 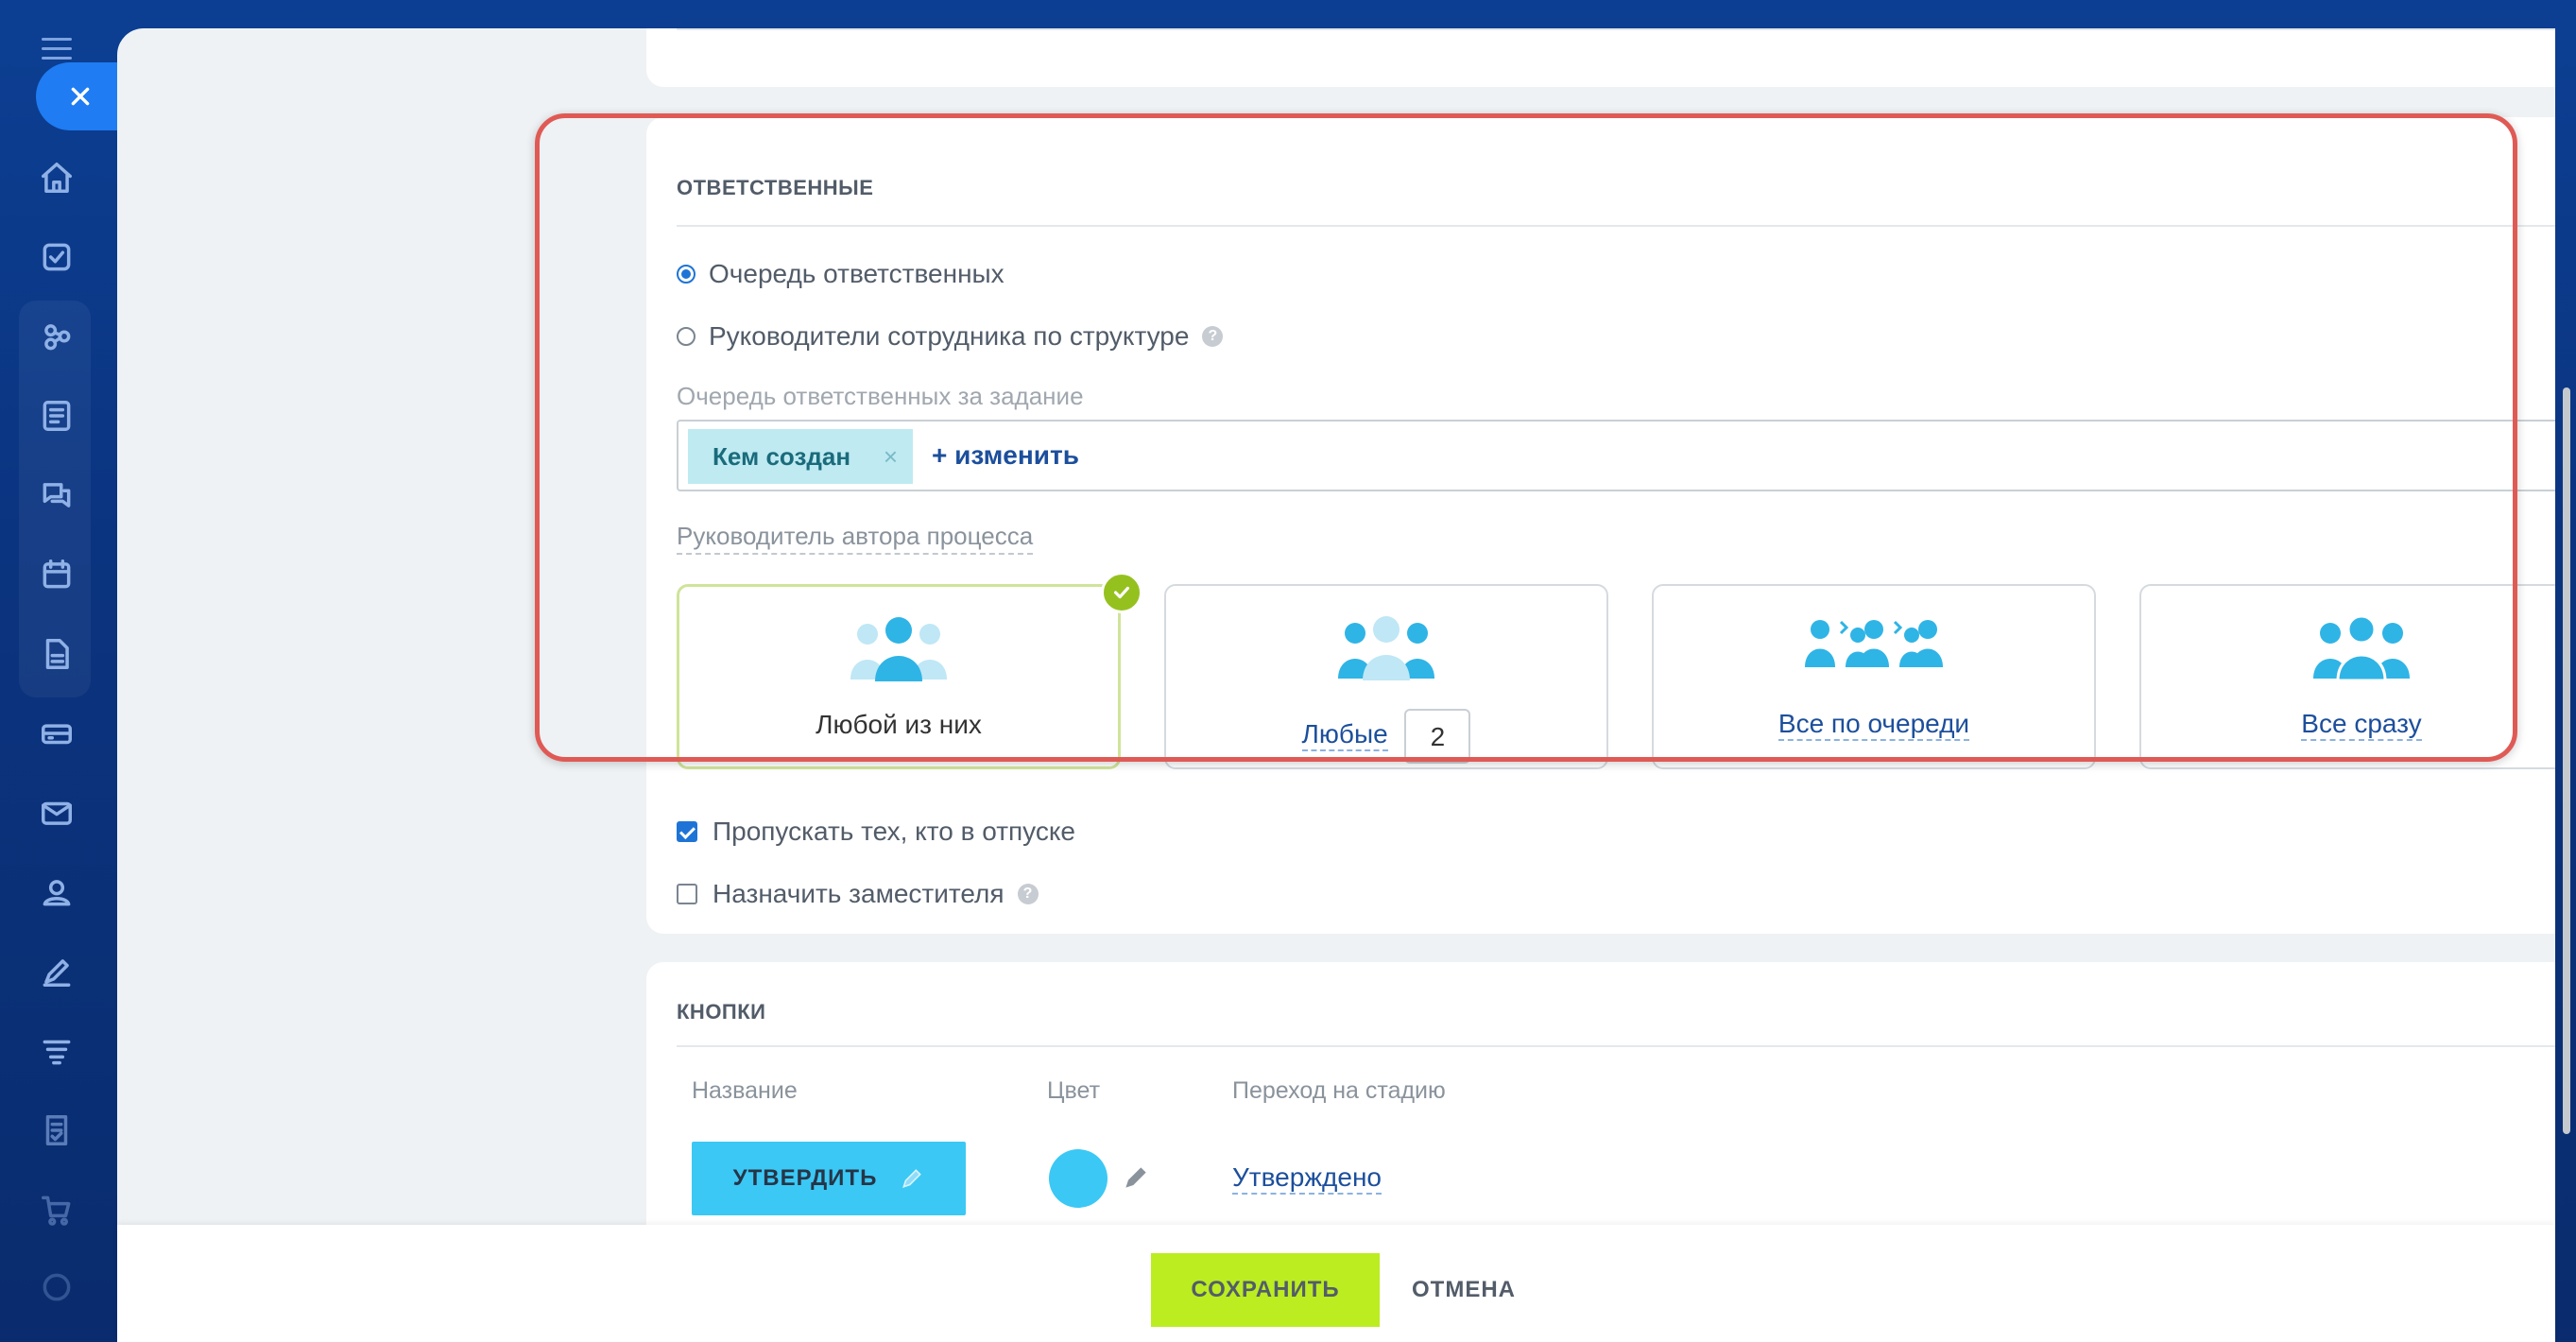 I want to click on crm-icon, so click(x=56, y=336).